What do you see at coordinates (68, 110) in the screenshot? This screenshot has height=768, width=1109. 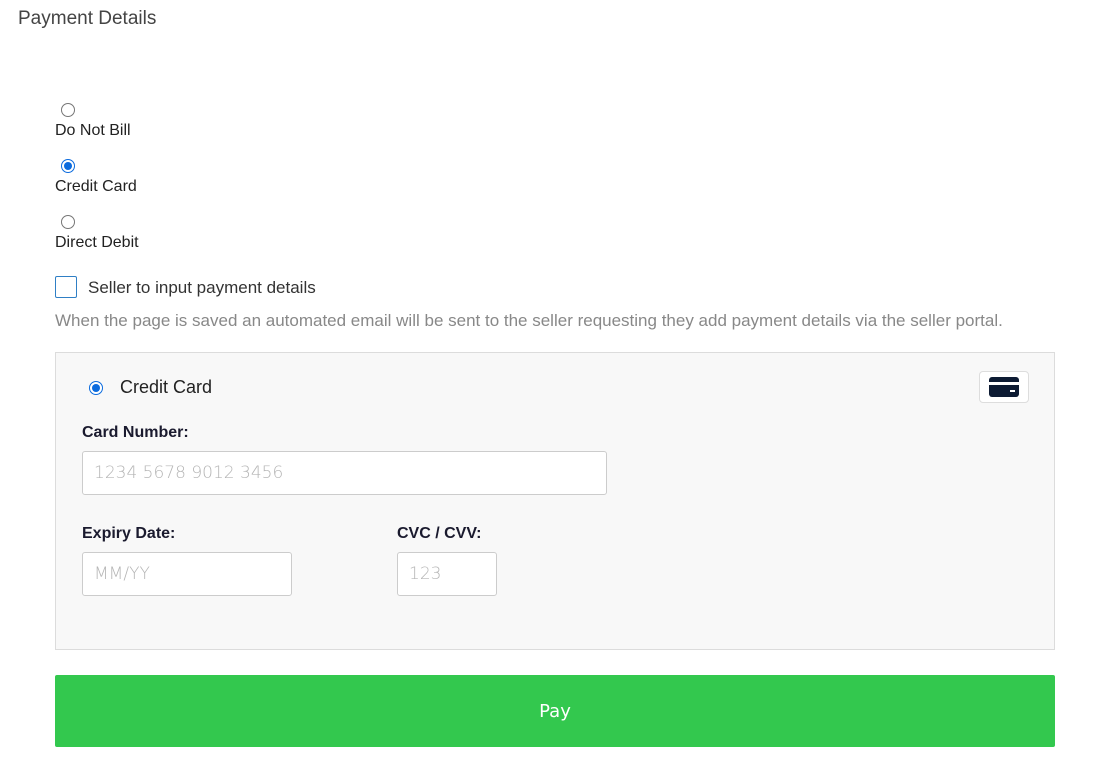 I see `do-not-bill-radio` at bounding box center [68, 110].